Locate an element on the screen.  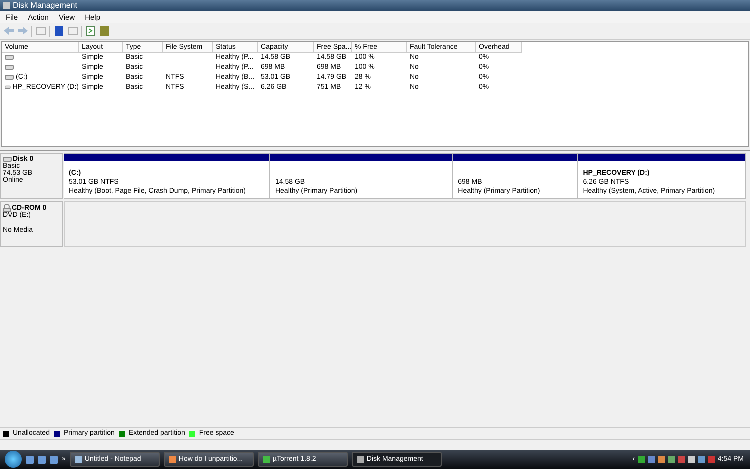
forward-arrow-icon is located at coordinates (23, 31).